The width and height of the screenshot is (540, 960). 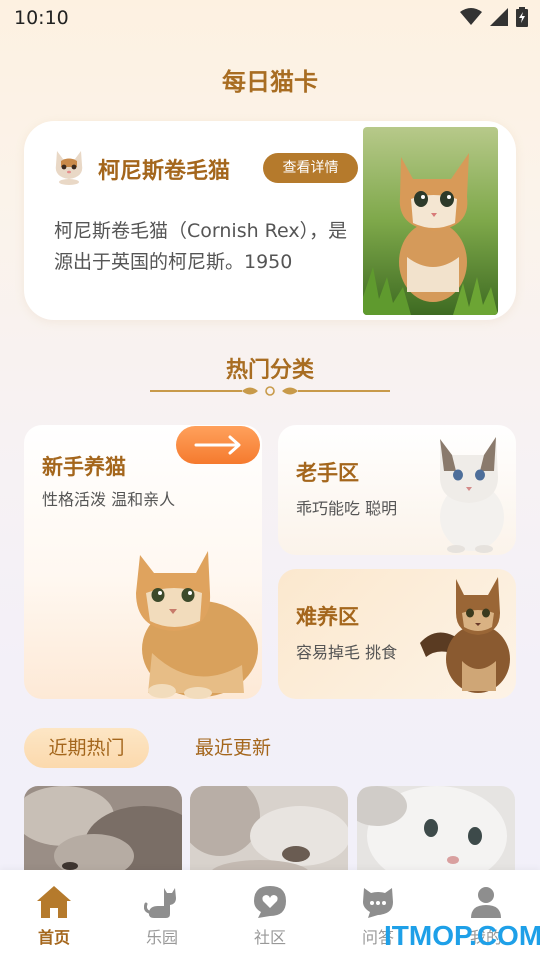 What do you see at coordinates (164, 171) in the screenshot?
I see `daily-cat-name: 柯尼斯卷毛猫` at bounding box center [164, 171].